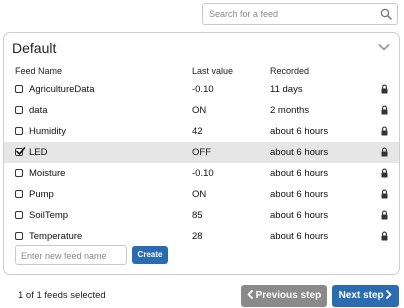 This screenshot has height=308, width=404. I want to click on table-row: AgricultureData -0.10 11 days, so click(201, 89).